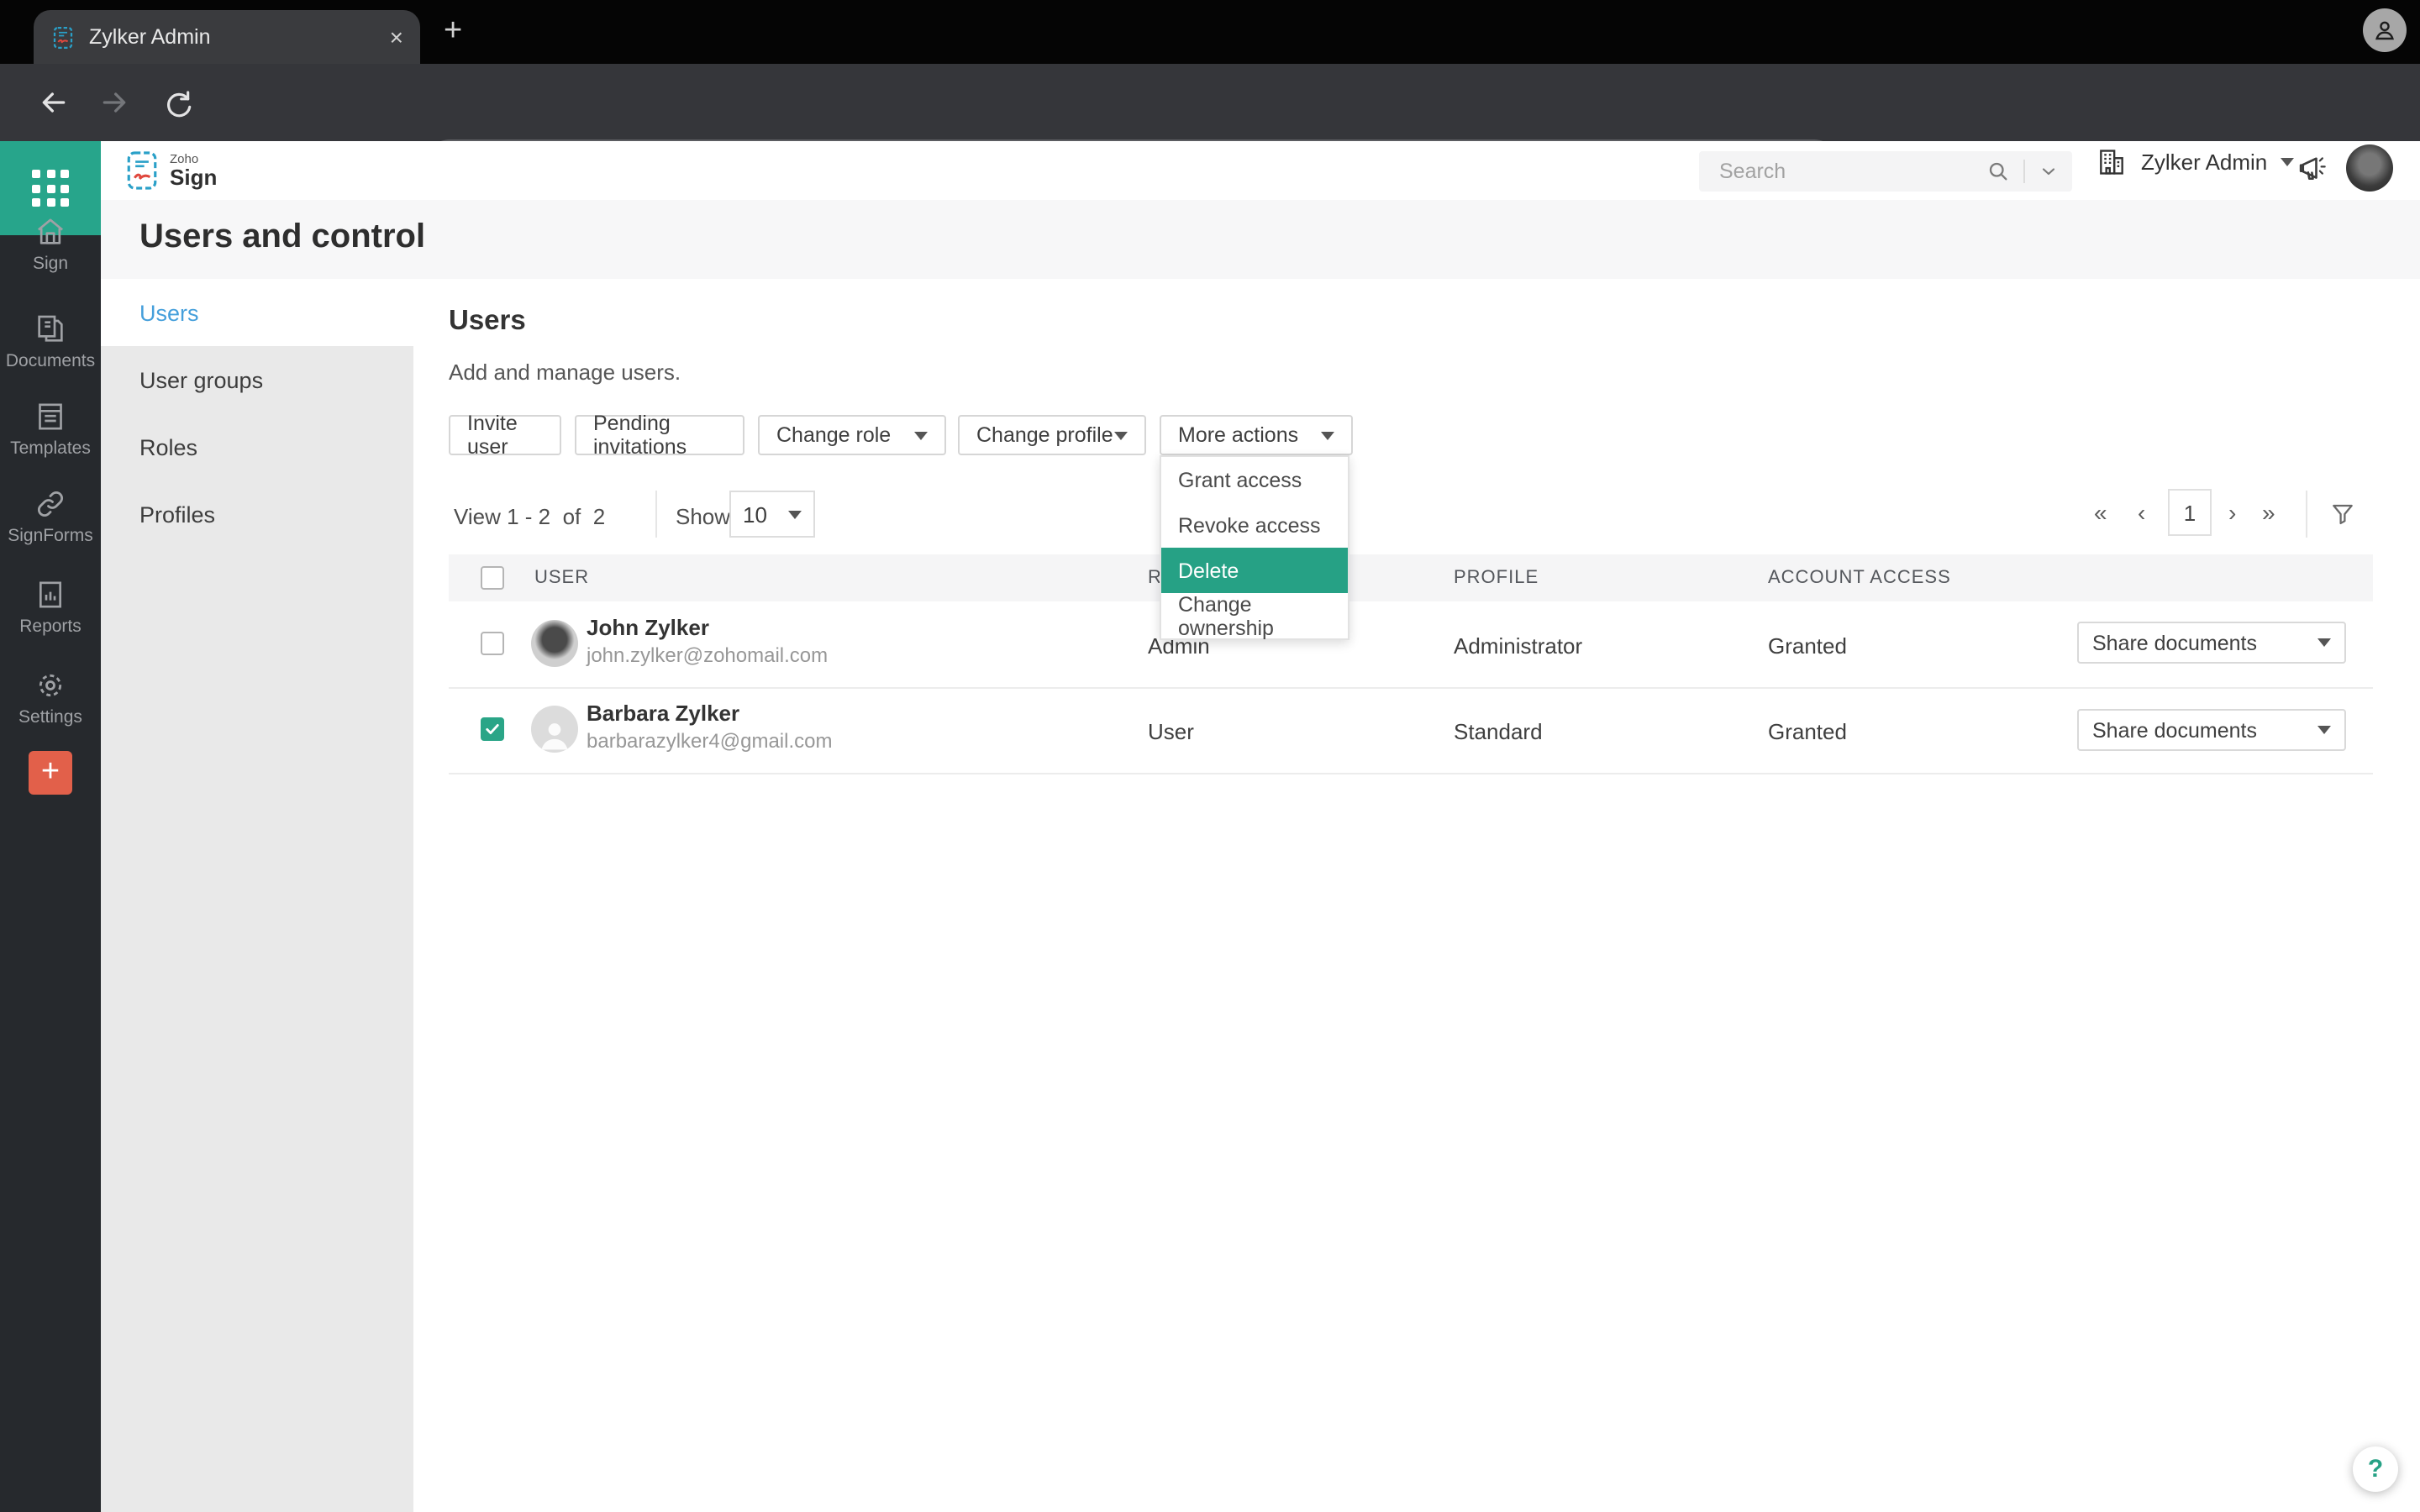 The height and width of the screenshot is (1512, 2420). Describe the element at coordinates (704, 516) in the screenshot. I see `show-label: Show` at that location.